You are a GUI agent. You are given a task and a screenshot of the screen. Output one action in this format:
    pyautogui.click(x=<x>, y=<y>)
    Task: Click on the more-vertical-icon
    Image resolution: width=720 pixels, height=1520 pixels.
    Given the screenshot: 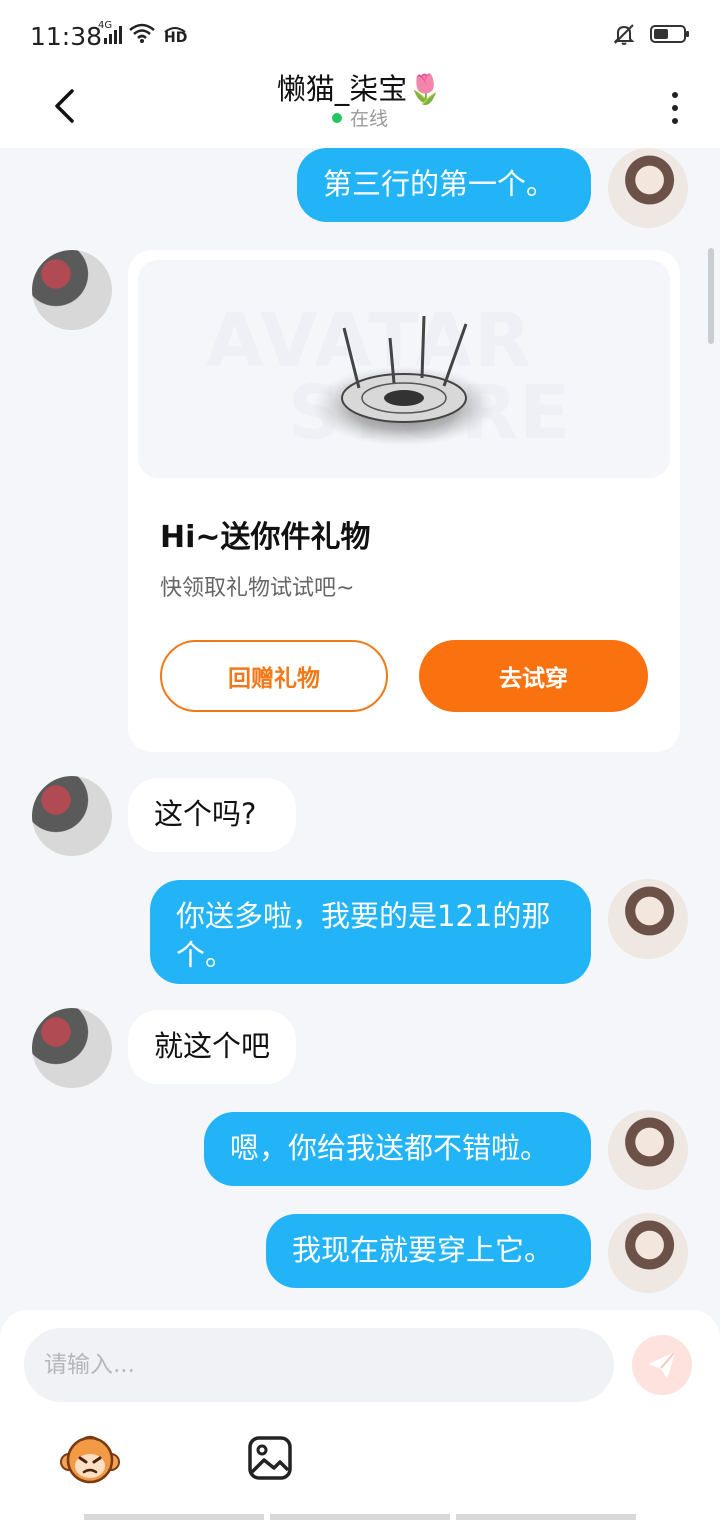 What is the action you would take?
    pyautogui.click(x=675, y=95)
    